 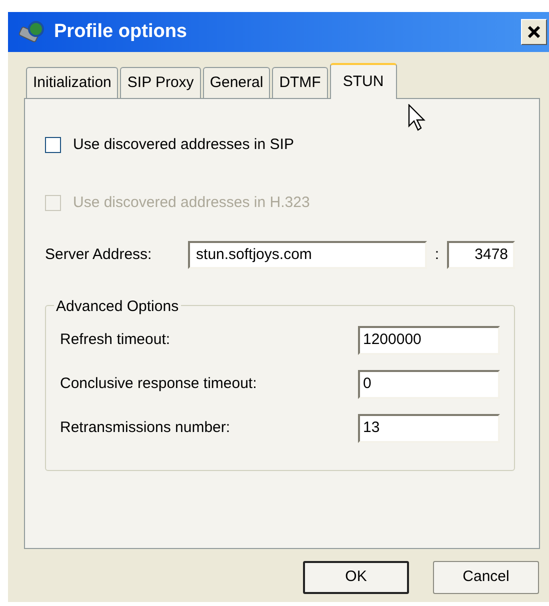 What do you see at coordinates (115, 340) in the screenshot?
I see `field-label: Refresh timeout:` at bounding box center [115, 340].